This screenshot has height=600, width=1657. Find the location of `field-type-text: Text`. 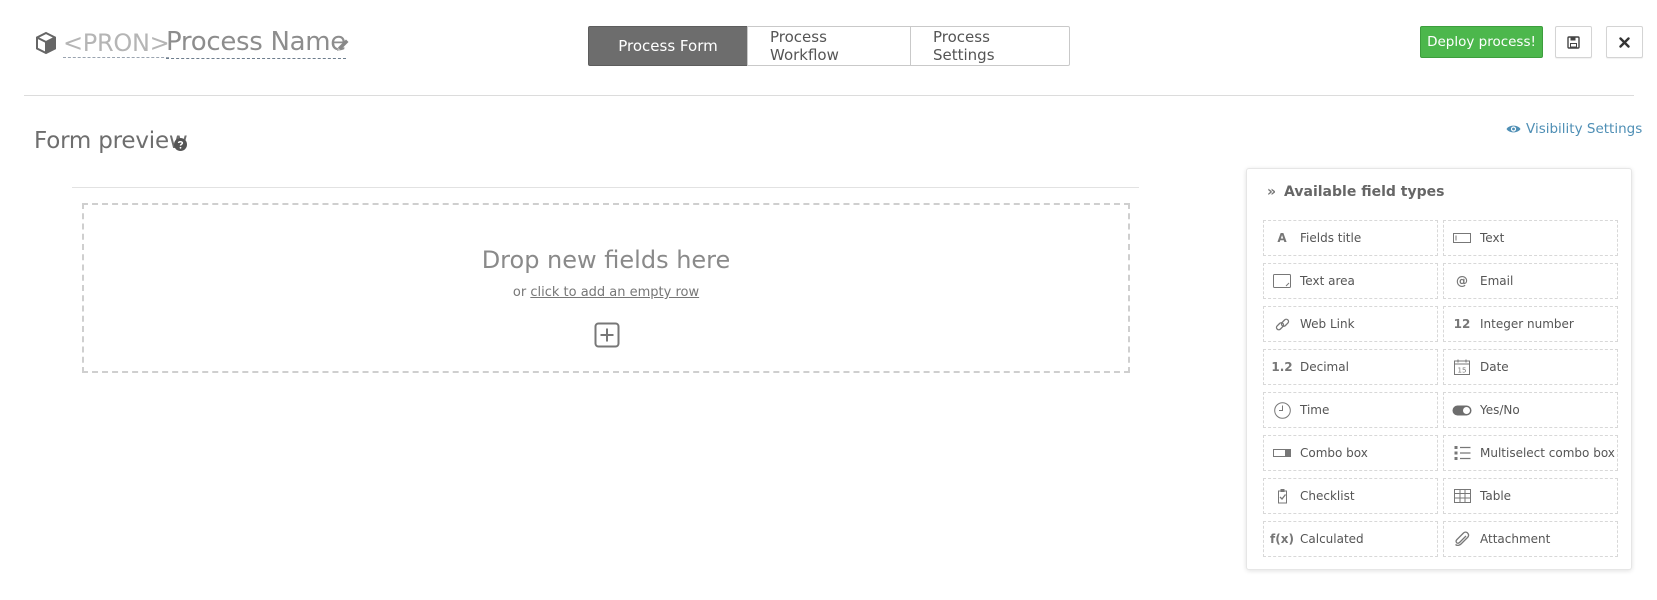

field-type-text: Text is located at coordinates (1530, 238).